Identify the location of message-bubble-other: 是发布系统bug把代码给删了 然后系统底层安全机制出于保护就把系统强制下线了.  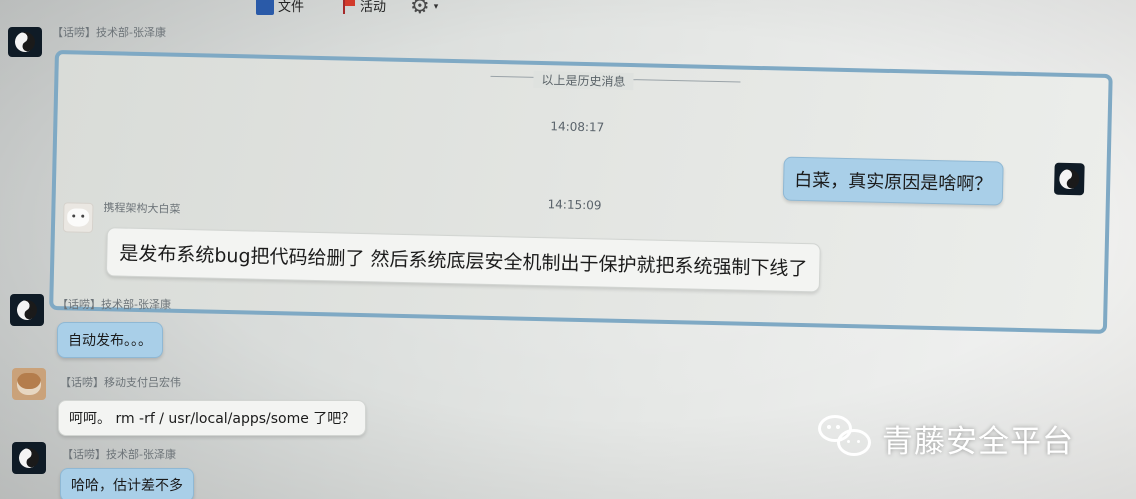
(463, 260).